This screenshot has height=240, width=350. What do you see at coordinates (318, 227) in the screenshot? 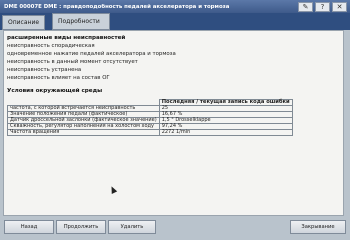
I see `close-button: Закрывание` at bounding box center [318, 227].